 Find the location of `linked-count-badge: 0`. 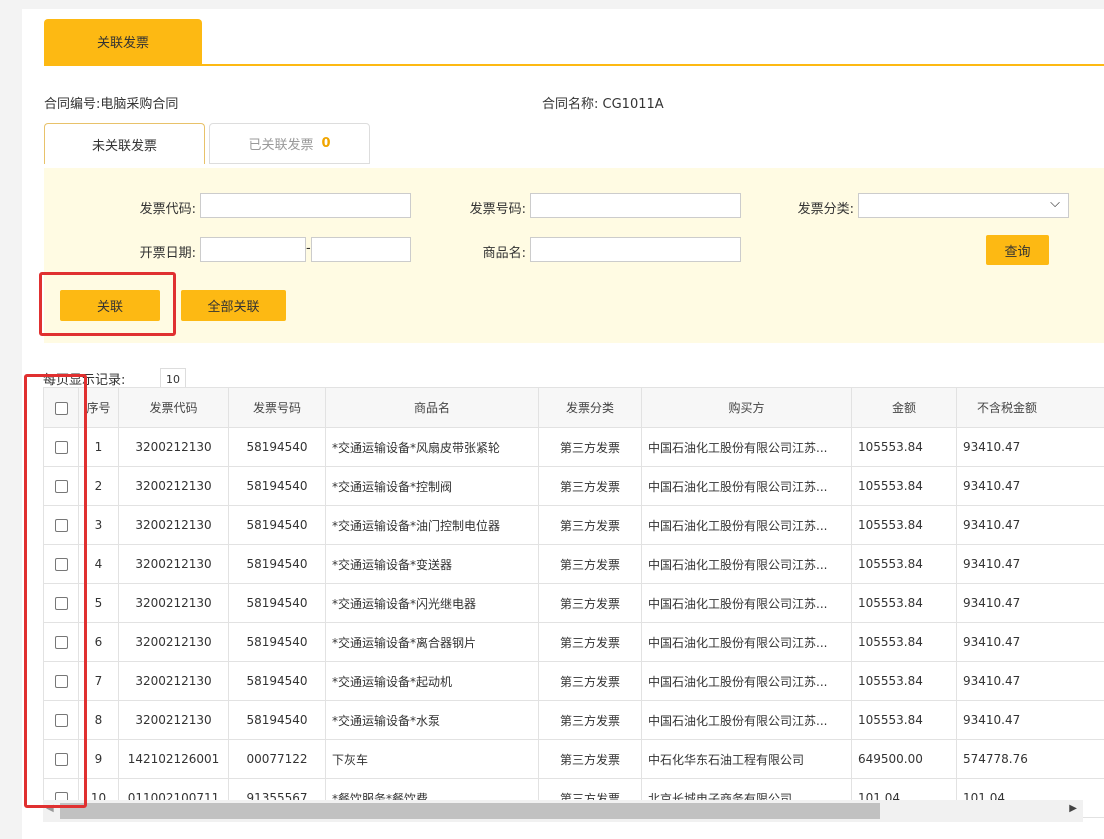

linked-count-badge: 0 is located at coordinates (326, 143).